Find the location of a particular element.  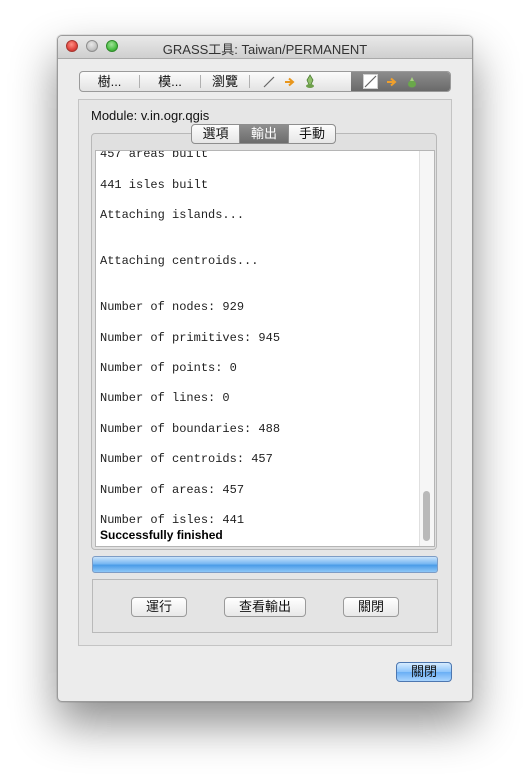

window-title: GRASS工具: Taiwan/PERMANENT is located at coordinates (265, 49).